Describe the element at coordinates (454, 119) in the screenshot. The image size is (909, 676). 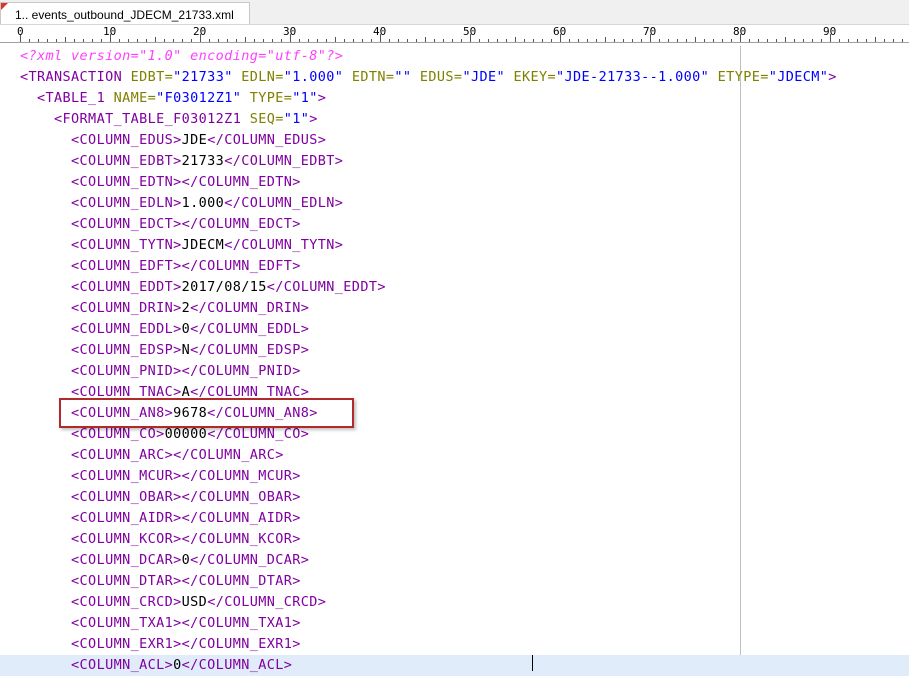
I see `code-line: <FORMAT_TABLE_F03012Z1 SEQ="1">` at that location.